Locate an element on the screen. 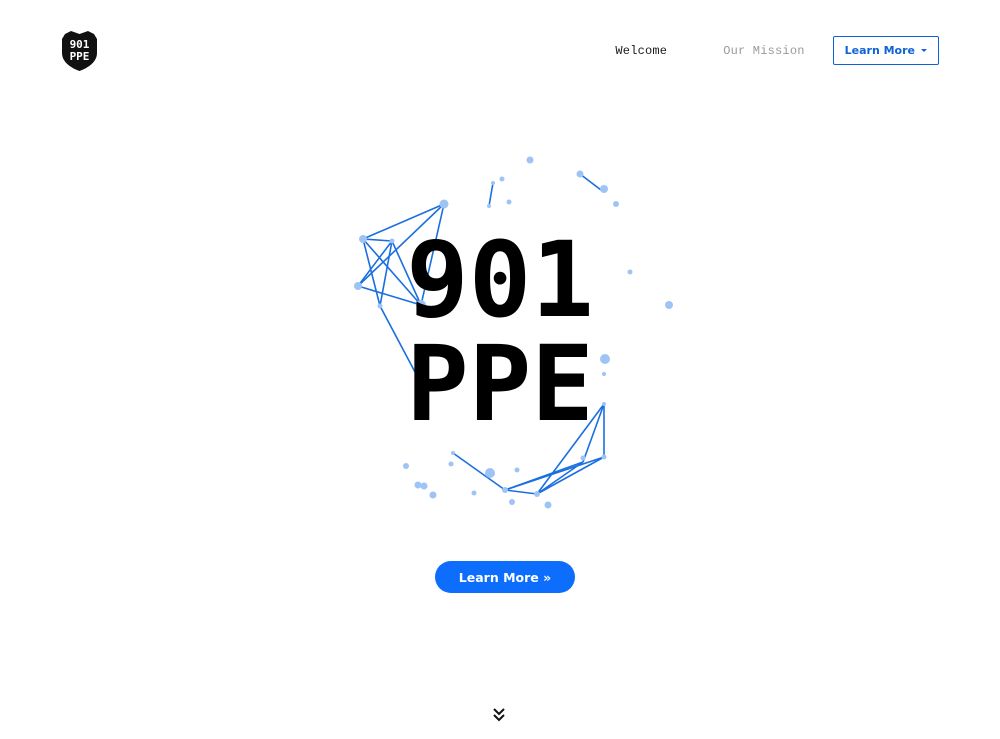  shield-logo-icon: 901 PPE is located at coordinates (79, 51).